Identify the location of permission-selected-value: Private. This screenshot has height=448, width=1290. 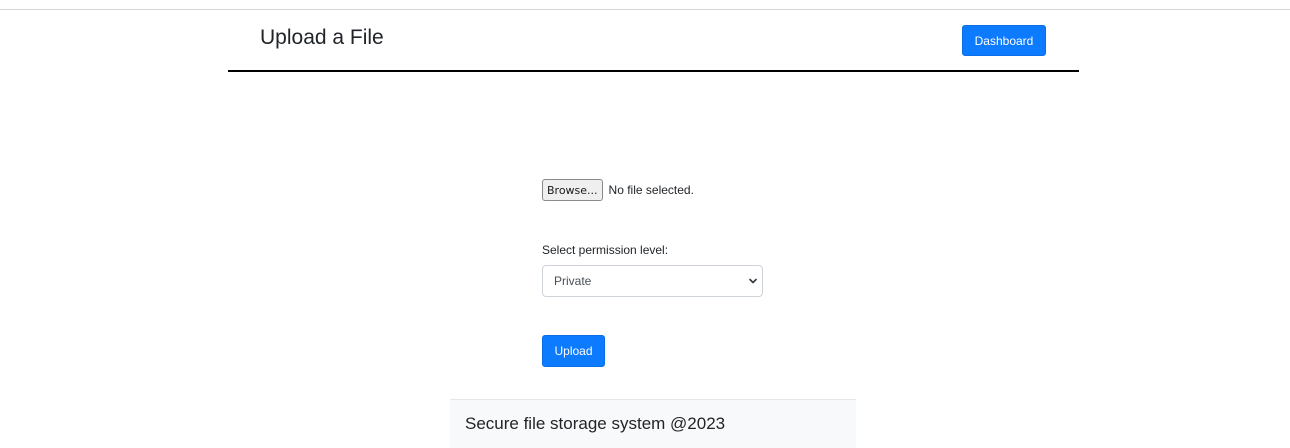
(573, 281).